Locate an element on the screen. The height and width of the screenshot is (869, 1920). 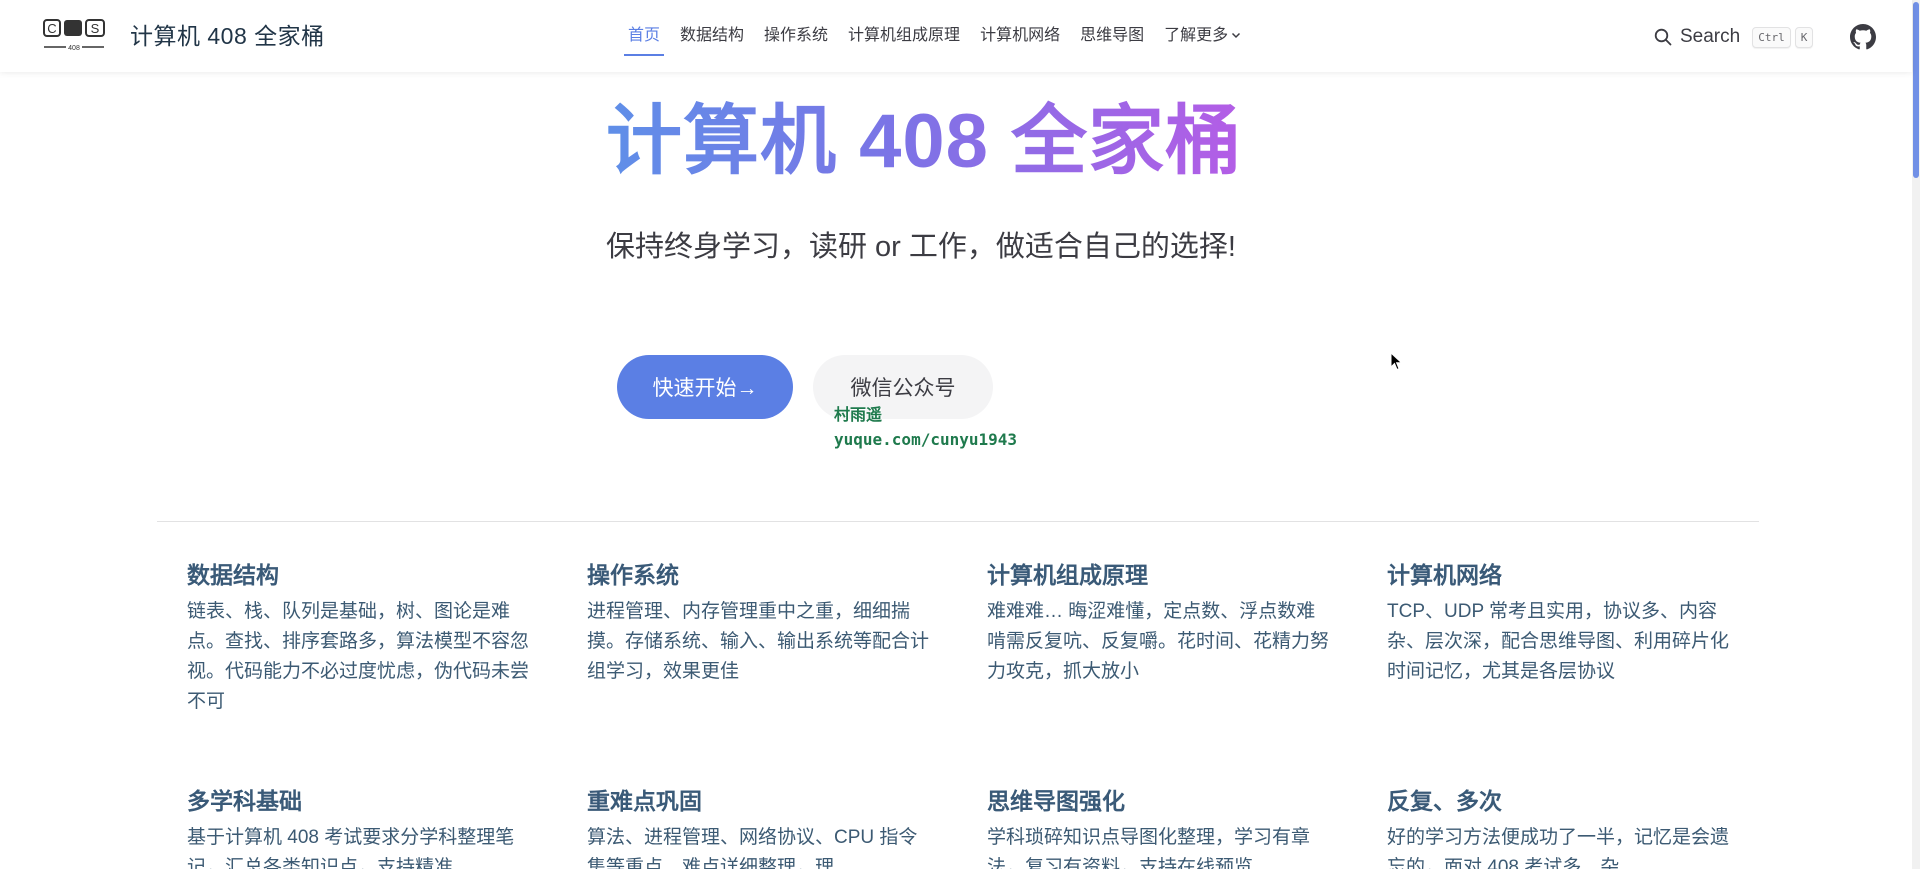
search-icon is located at coordinates (1663, 37).